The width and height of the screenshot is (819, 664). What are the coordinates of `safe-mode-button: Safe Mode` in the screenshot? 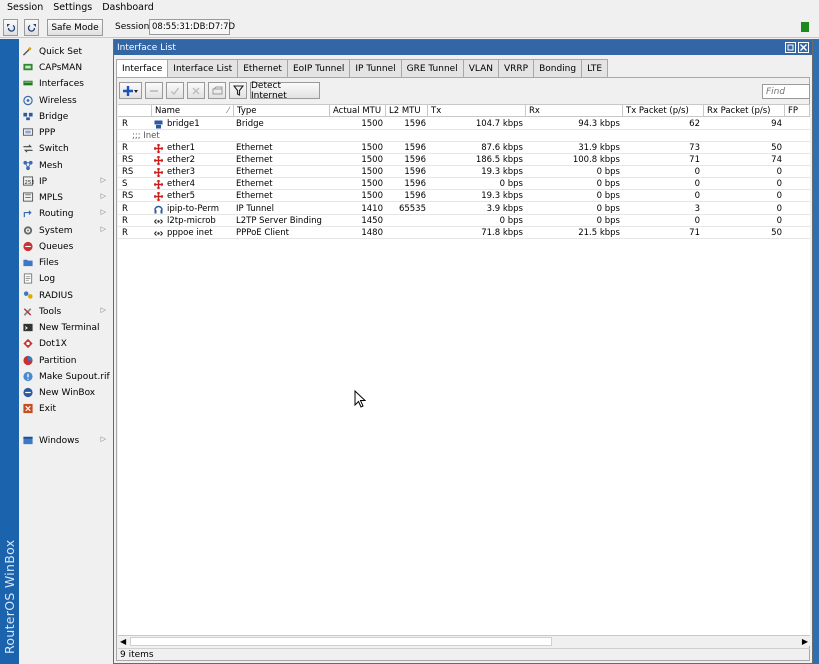 It's located at (75, 27).